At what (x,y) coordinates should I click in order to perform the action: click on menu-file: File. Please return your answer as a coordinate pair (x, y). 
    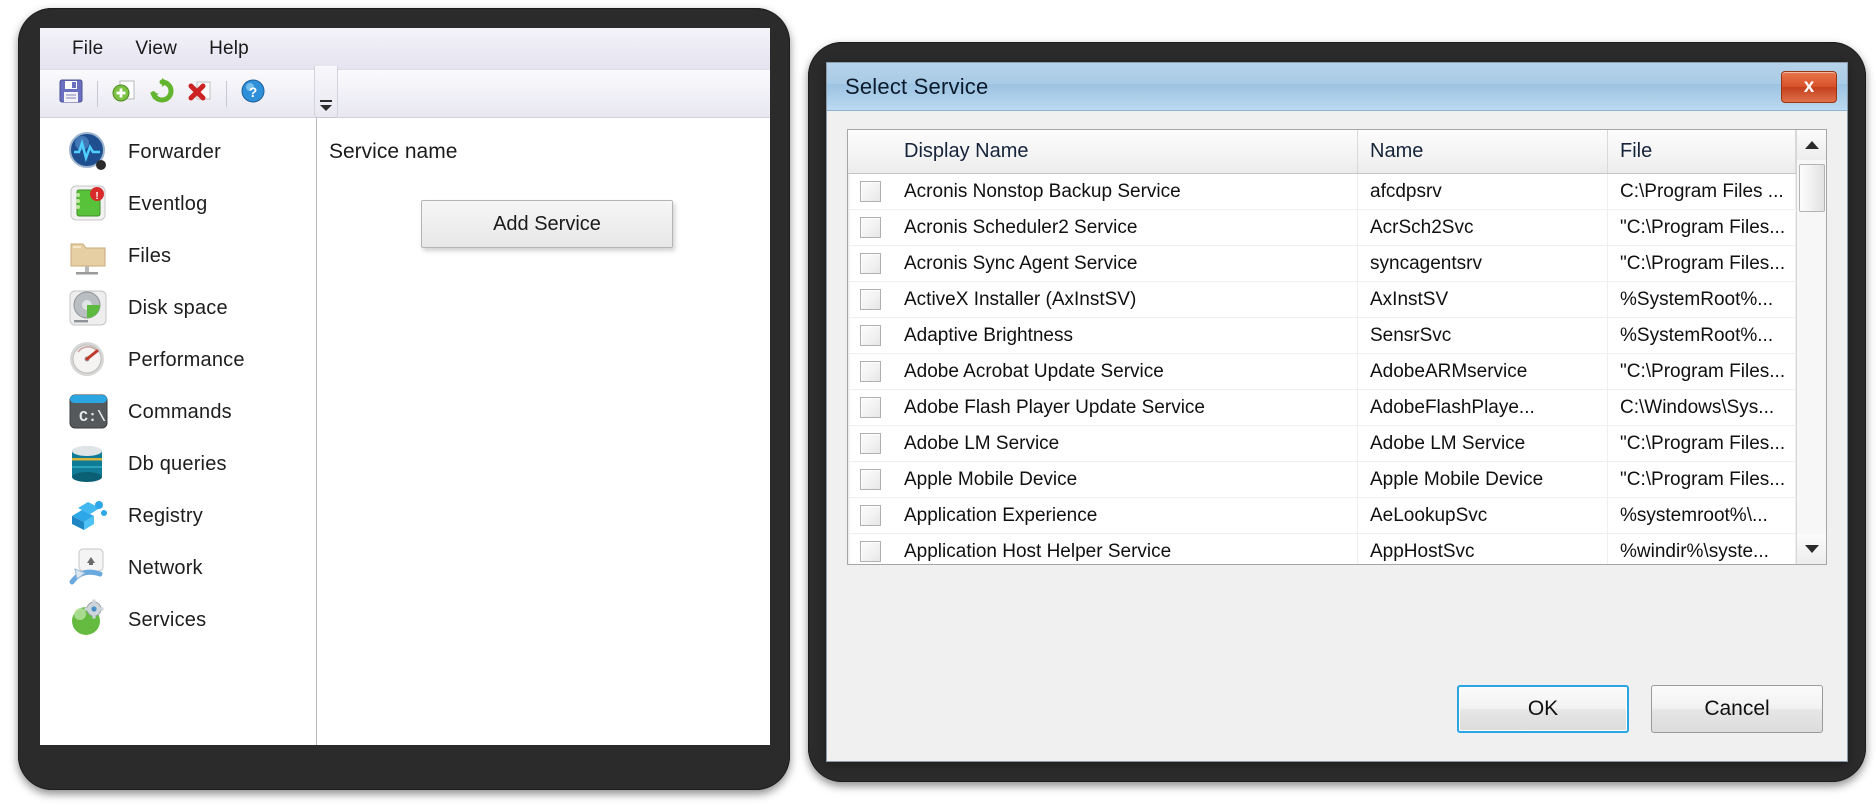
    Looking at the image, I should click on (87, 49).